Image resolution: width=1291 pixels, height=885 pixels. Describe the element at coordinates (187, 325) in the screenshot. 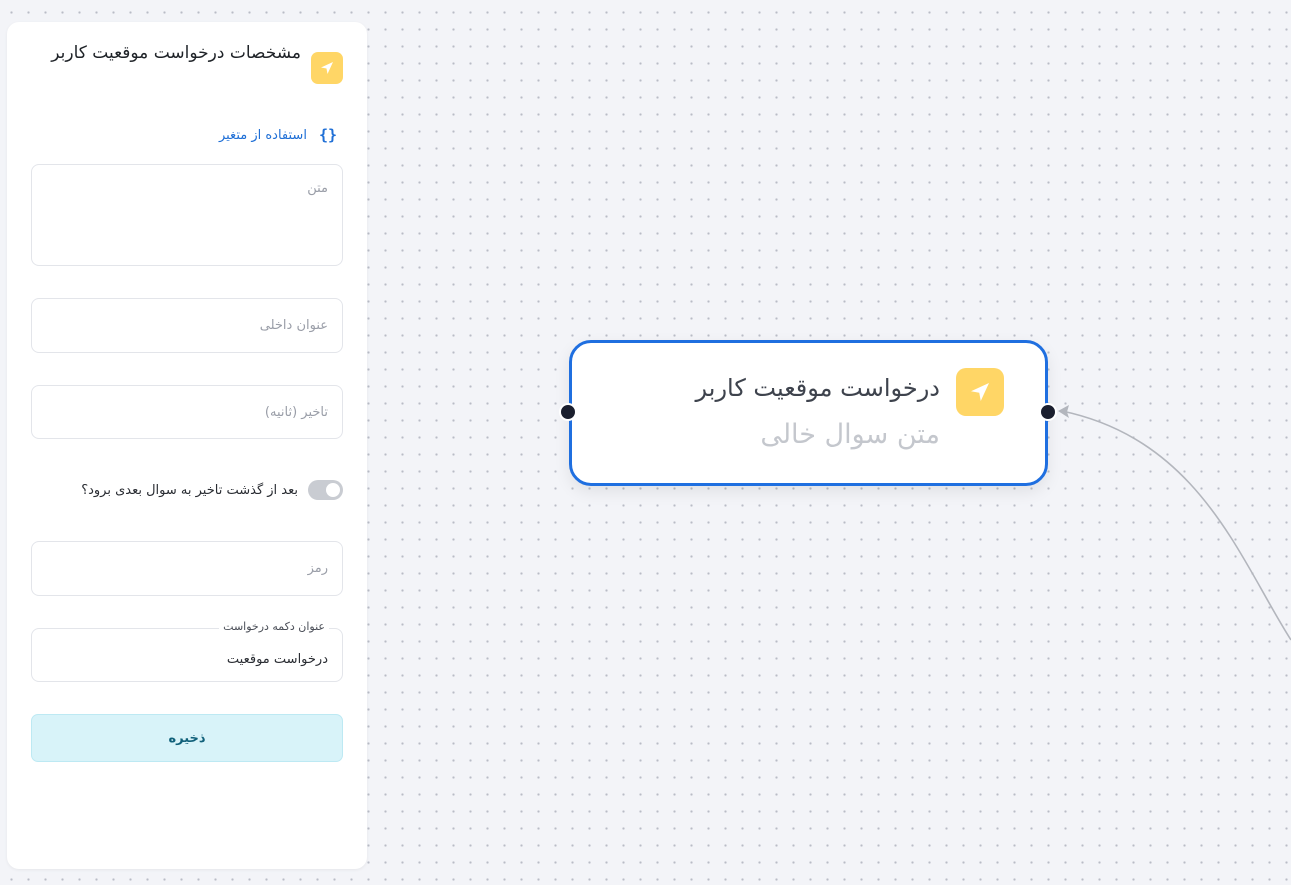

I see `internal-title-field` at that location.